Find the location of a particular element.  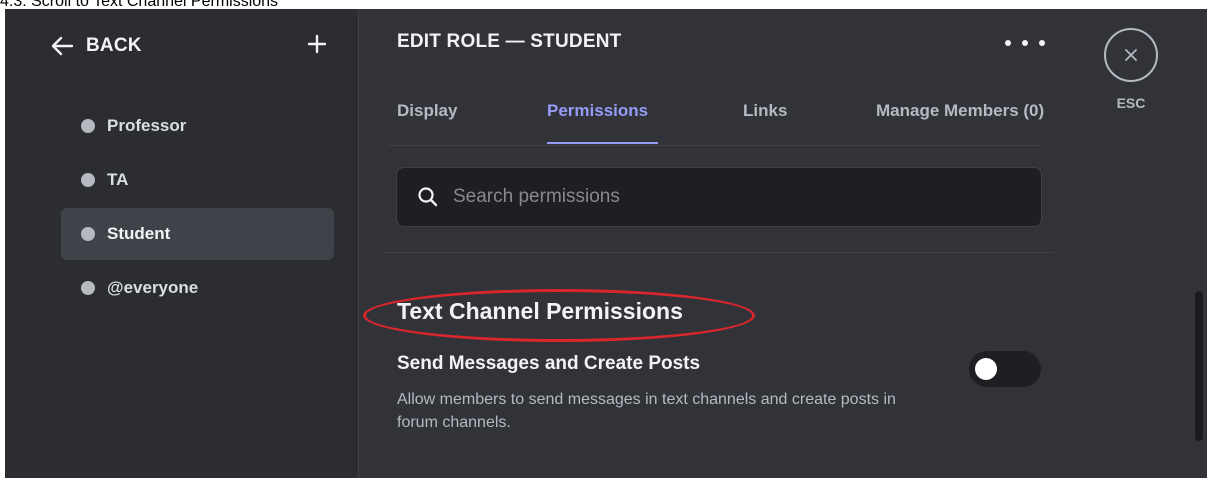

send-messages-toggle is located at coordinates (1005, 369).